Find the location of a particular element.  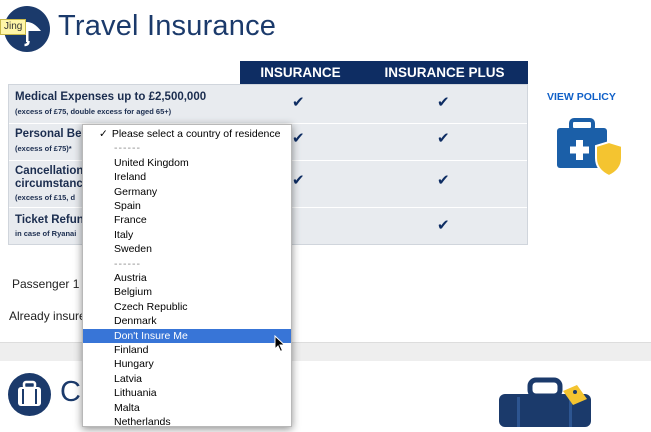

dropdown-option: ✓ Please select a country of residence is located at coordinates (187, 134).